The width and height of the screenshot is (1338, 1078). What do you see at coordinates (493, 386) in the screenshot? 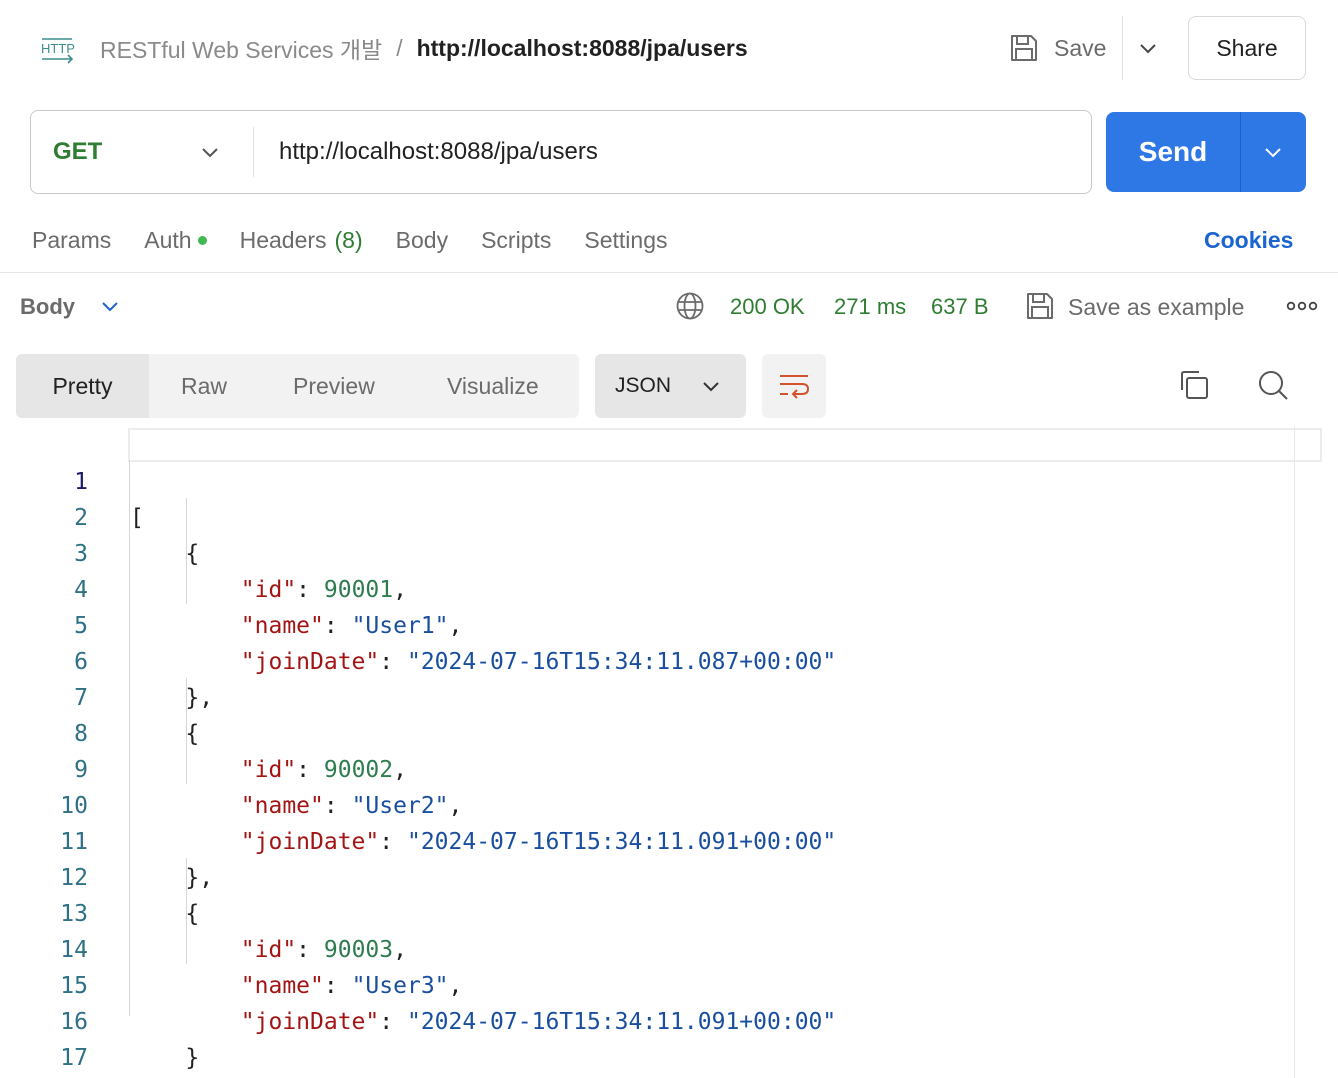
I see `tab-visualize: Visualize` at bounding box center [493, 386].